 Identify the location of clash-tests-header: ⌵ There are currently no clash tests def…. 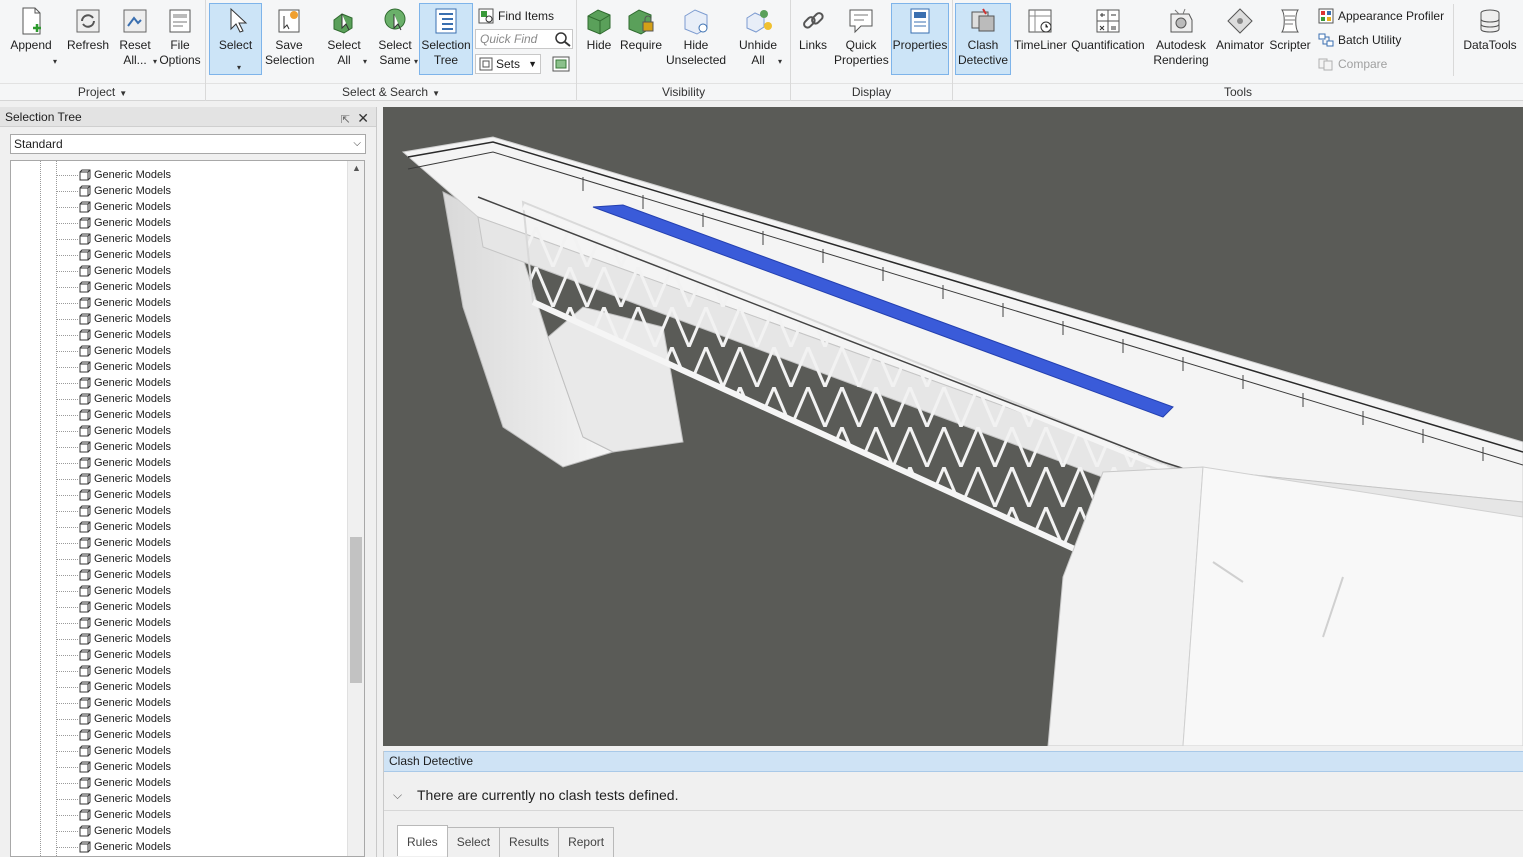
(953, 795).